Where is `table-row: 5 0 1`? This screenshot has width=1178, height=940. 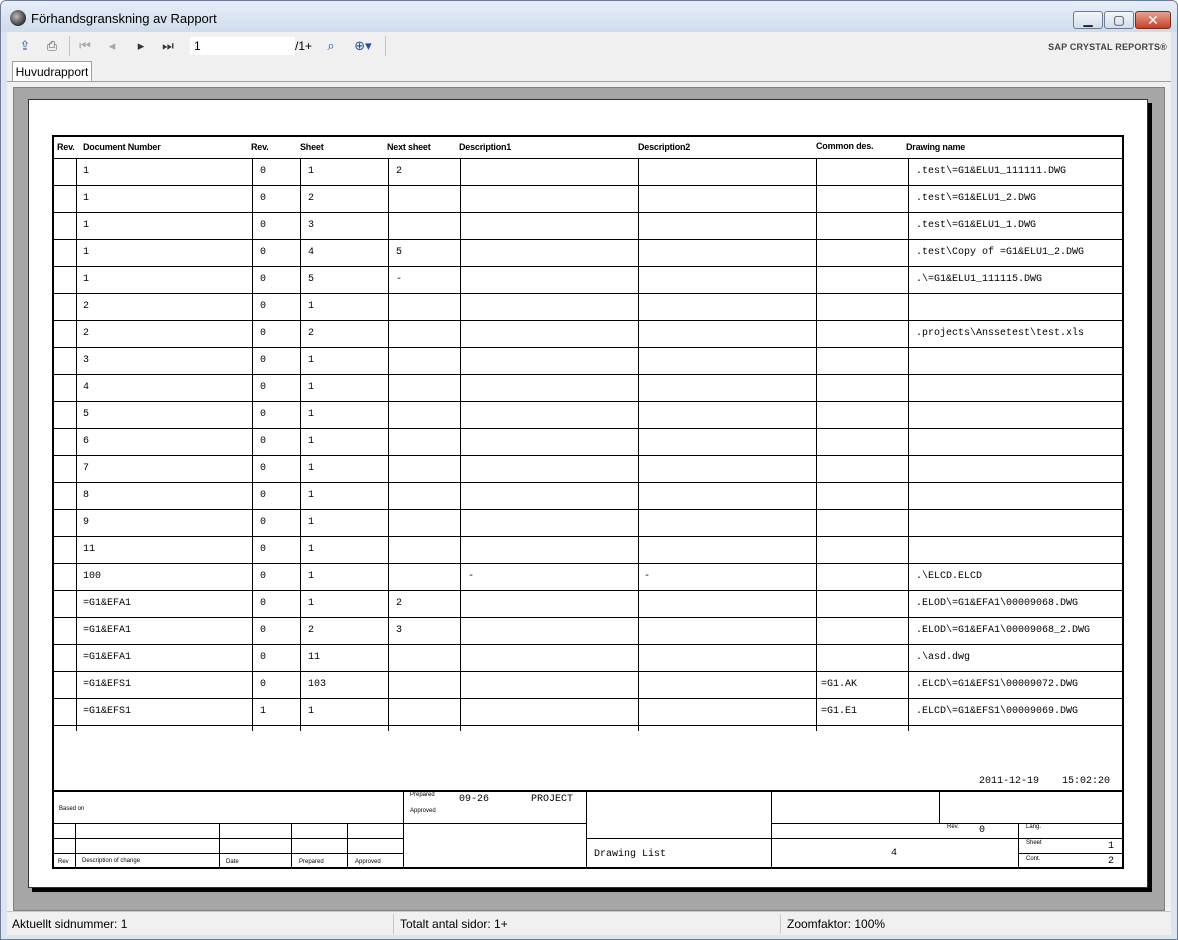
table-row: 5 0 1 is located at coordinates (588, 414).